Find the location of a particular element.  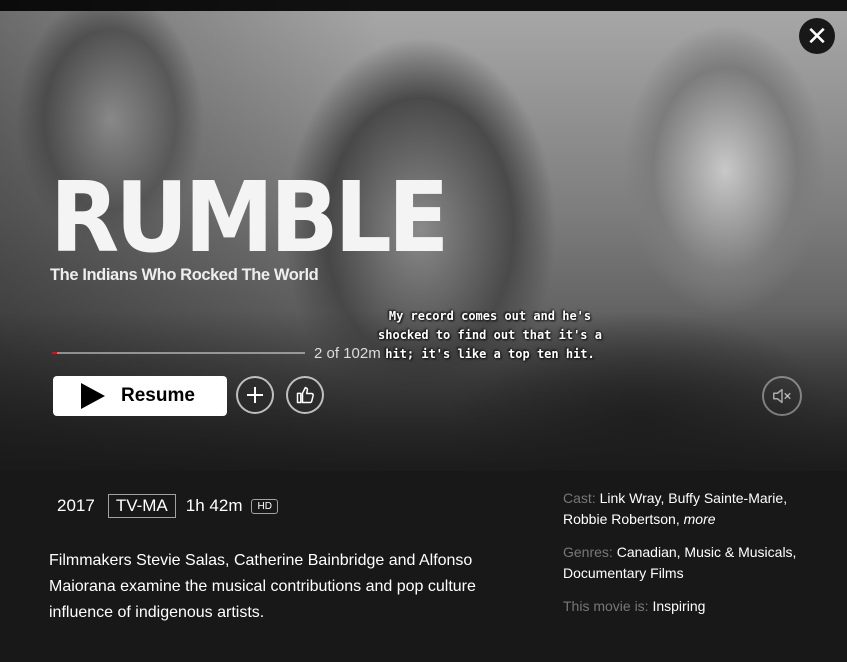

add-to-list-button is located at coordinates (255, 395).